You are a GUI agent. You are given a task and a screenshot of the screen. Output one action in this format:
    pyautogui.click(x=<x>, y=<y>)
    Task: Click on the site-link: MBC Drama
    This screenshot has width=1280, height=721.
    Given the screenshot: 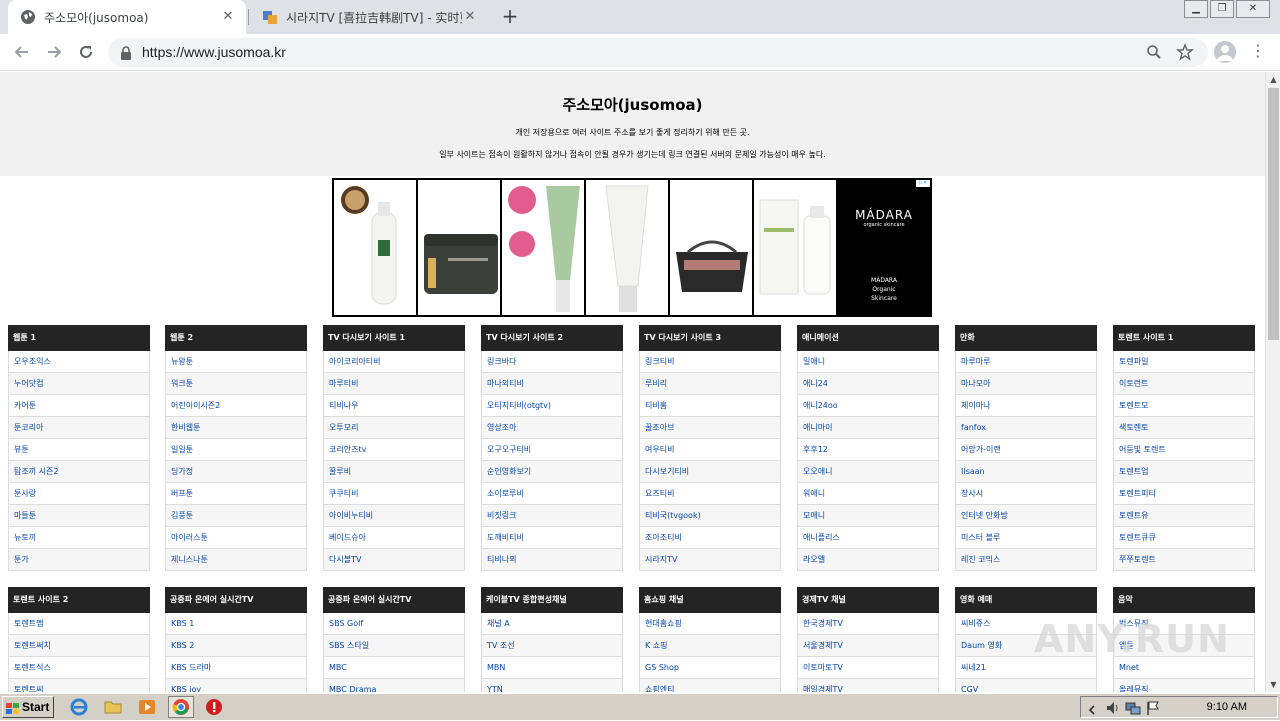 What is the action you would take?
    pyautogui.click(x=394, y=685)
    